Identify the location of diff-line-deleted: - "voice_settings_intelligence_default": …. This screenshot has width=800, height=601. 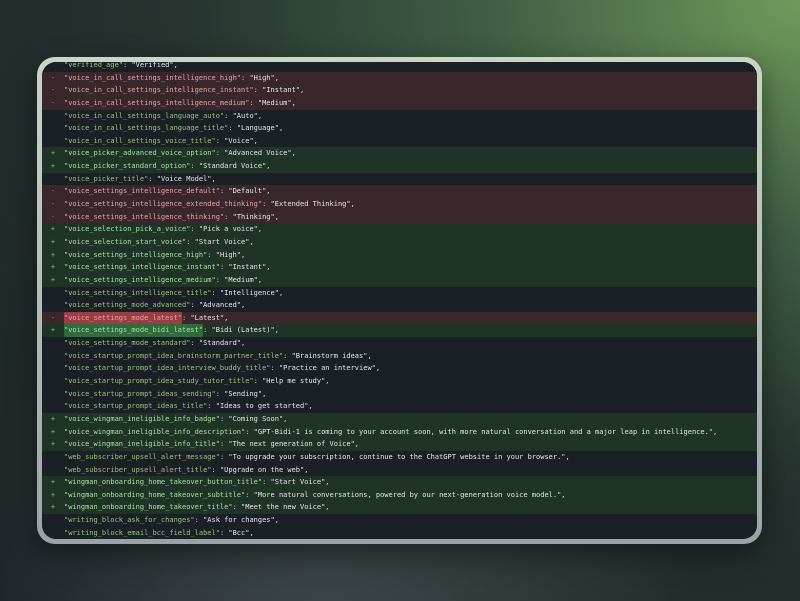
(399, 192).